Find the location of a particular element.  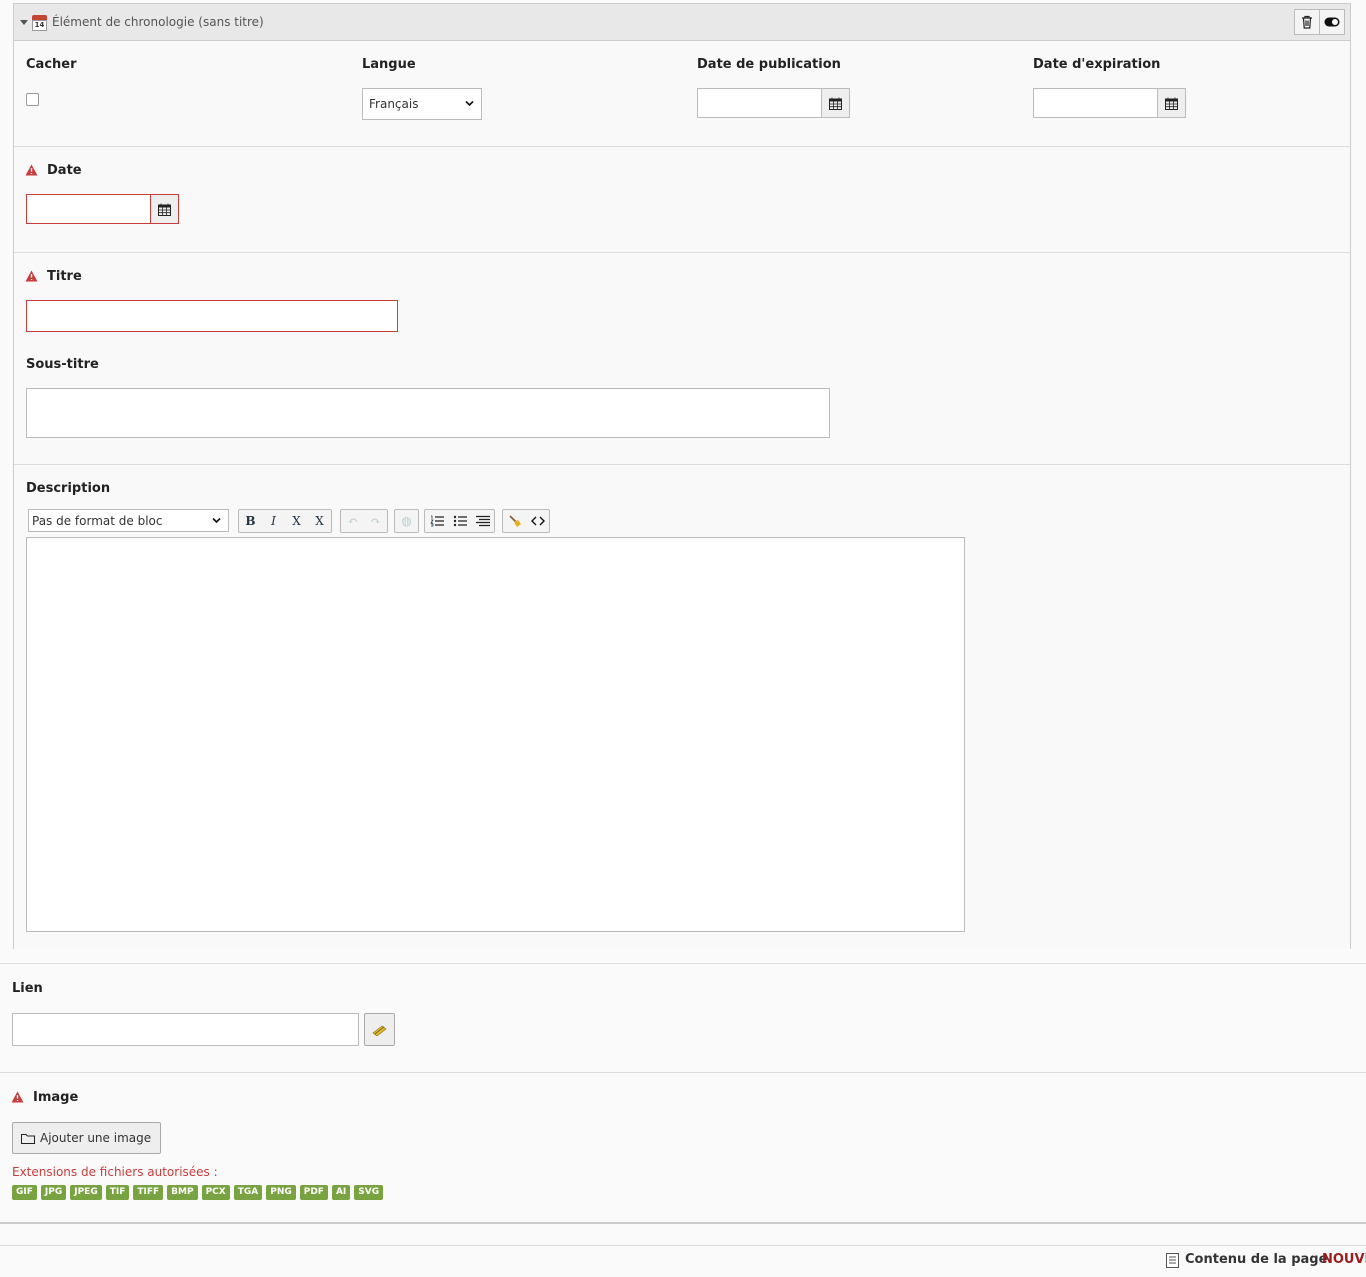

description-label: Description is located at coordinates (68, 488).